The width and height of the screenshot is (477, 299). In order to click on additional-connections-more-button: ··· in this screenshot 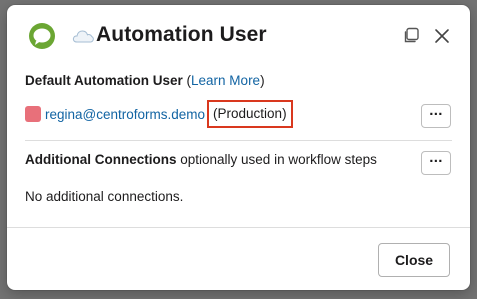, I will do `click(436, 163)`.